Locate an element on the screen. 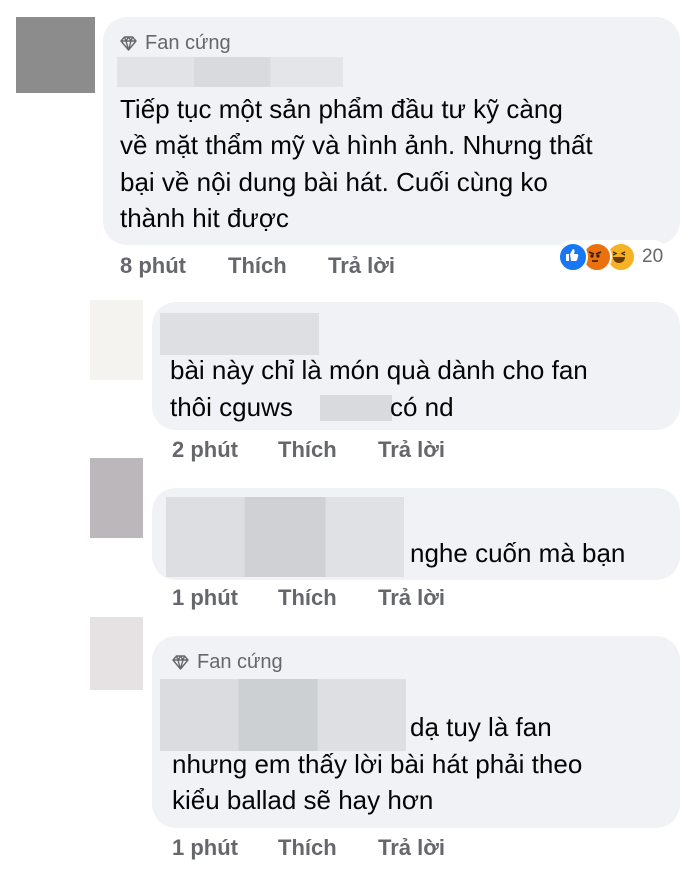 Image resolution: width=700 pixels, height=879 pixels. comment-text-line: Tiếp tục một sản phẩm đầu tư kỹ càng is located at coordinates (341, 109).